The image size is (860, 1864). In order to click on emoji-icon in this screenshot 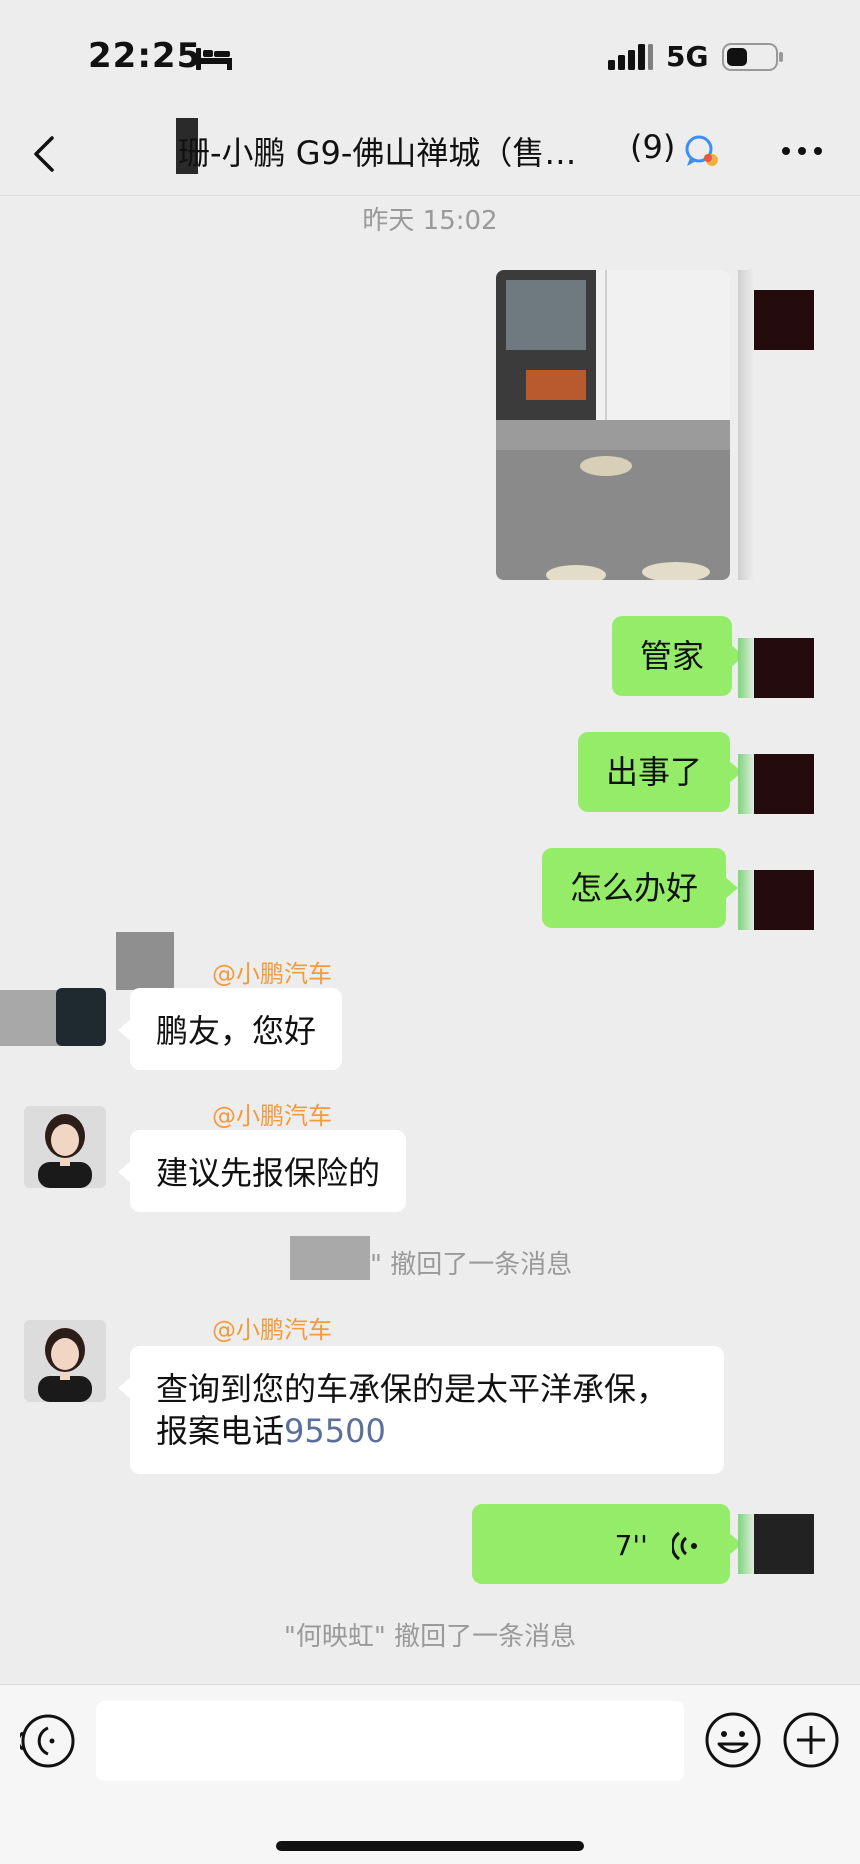, I will do `click(733, 1740)`.